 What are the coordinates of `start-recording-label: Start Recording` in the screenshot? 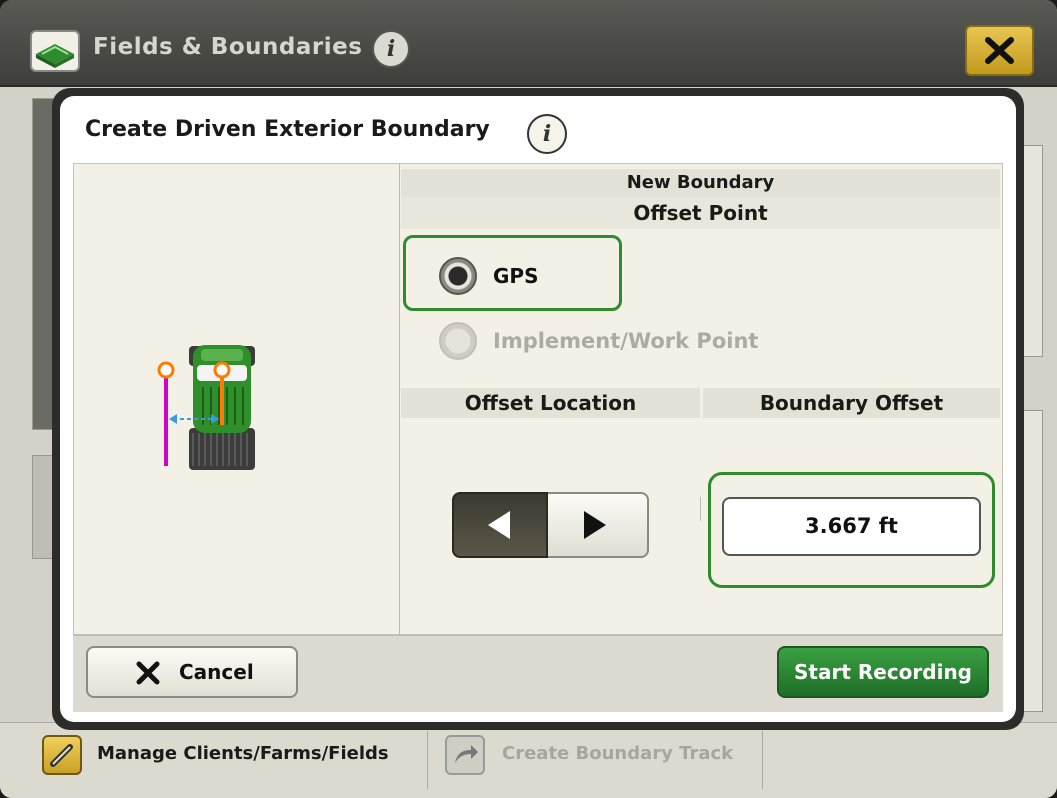 It's located at (883, 672).